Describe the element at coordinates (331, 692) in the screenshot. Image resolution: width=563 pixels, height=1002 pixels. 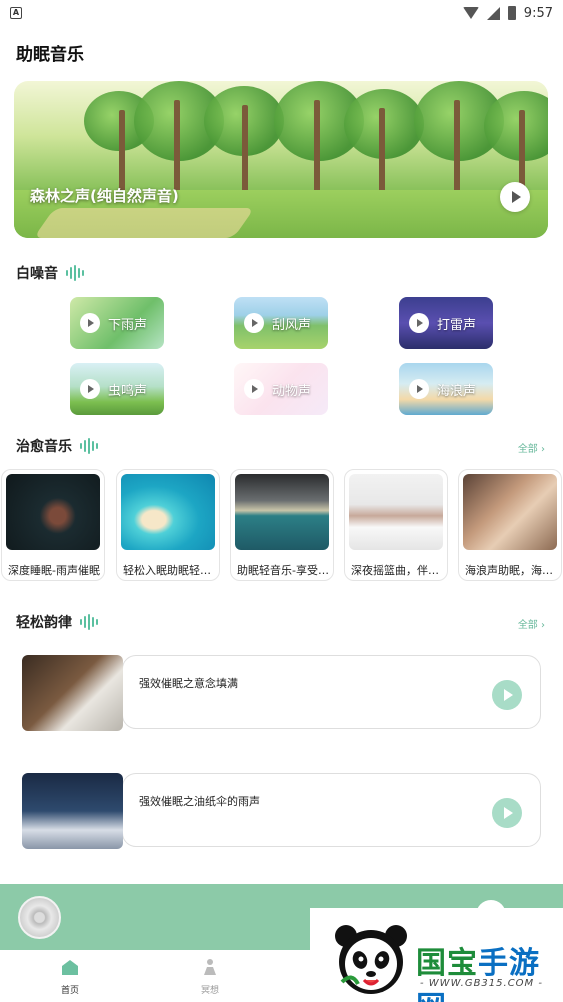
I see `relaxing-card: 强效催眠之意念填满` at that location.